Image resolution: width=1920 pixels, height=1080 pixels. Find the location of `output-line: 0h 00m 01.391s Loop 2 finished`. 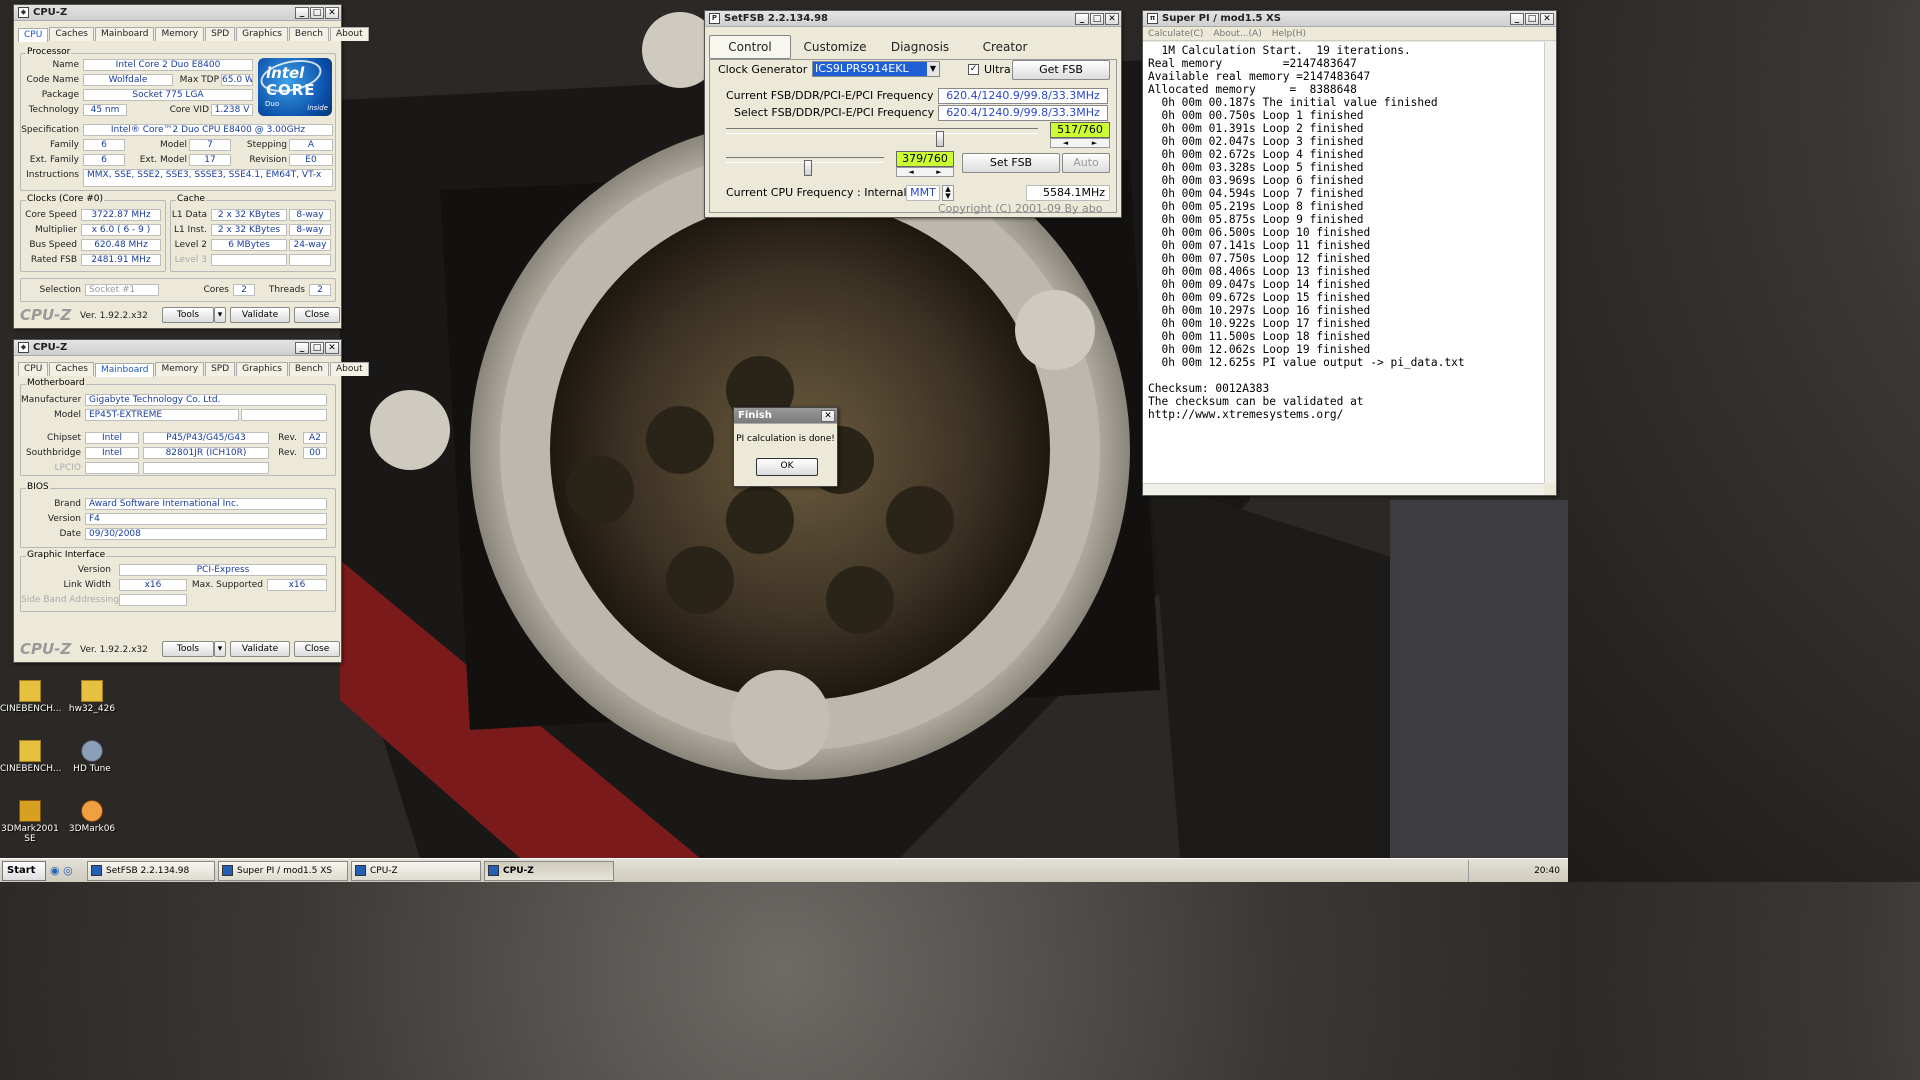

output-line: 0h 00m 01.391s Loop 2 finished is located at coordinates (1256, 128).